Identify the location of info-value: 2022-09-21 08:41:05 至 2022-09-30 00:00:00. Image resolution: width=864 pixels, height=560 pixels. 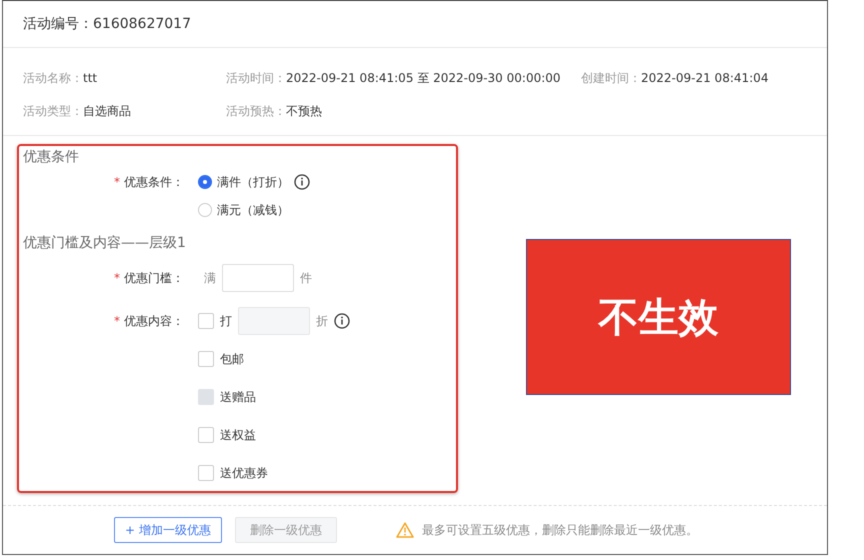
(423, 78).